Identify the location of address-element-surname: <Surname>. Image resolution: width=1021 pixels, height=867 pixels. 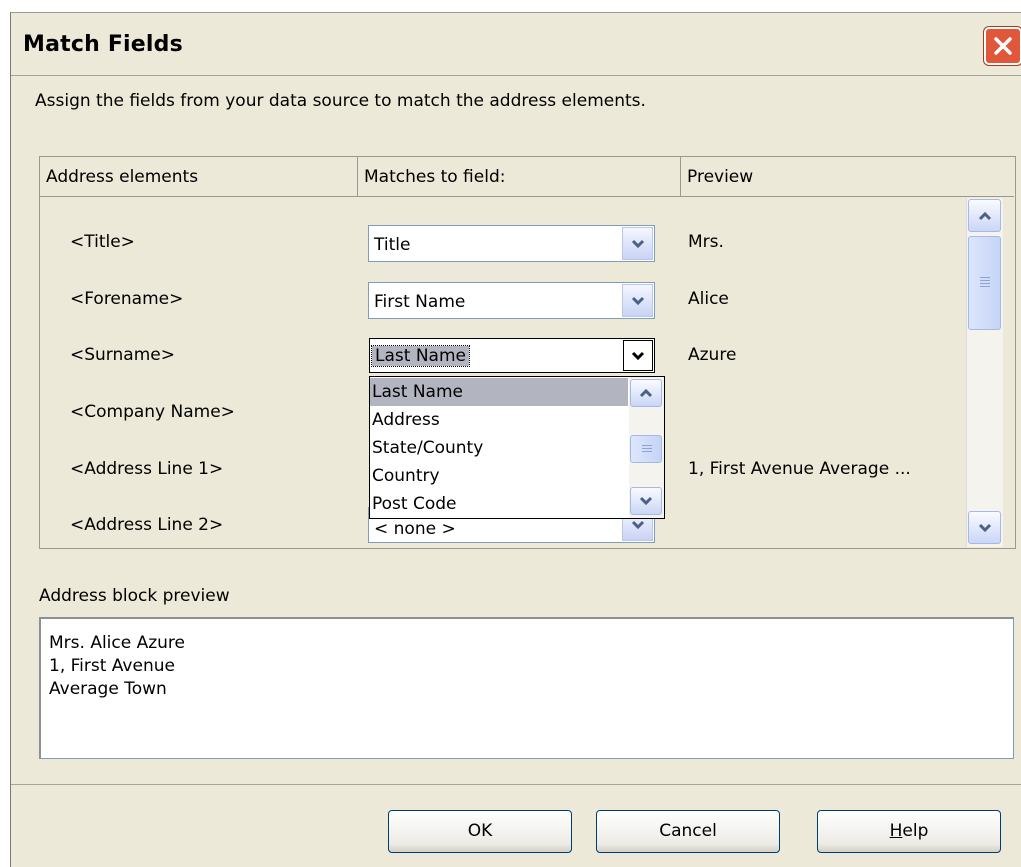
(122, 355).